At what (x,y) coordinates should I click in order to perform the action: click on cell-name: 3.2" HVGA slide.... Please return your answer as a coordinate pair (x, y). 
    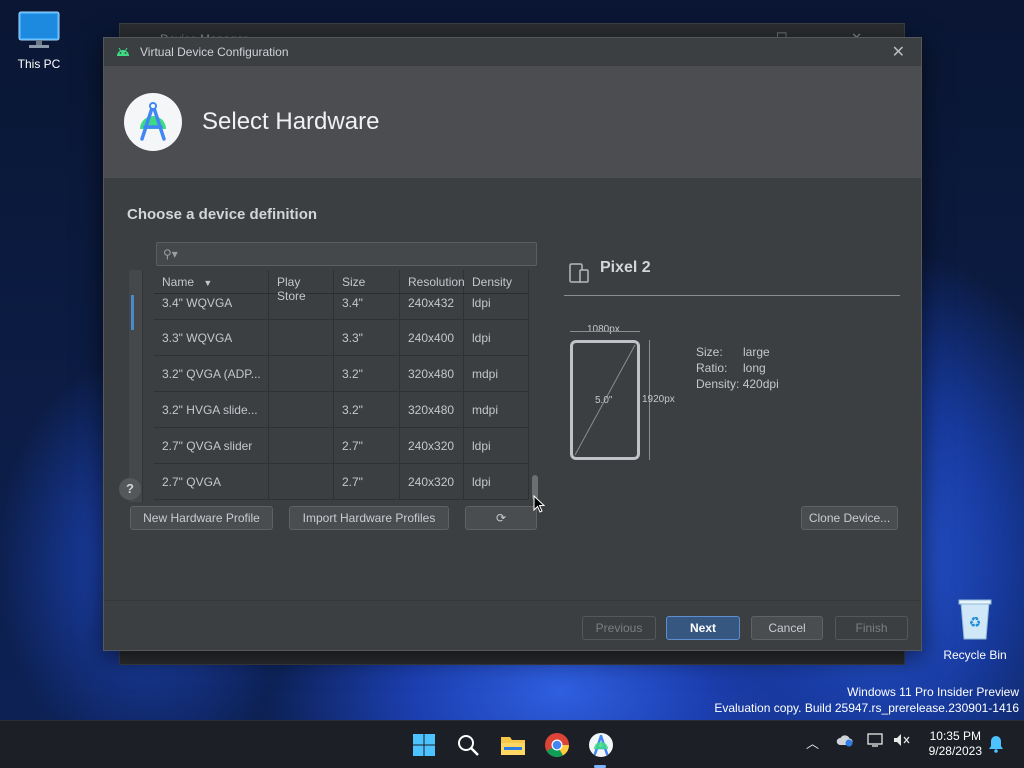
    Looking at the image, I should click on (211, 409).